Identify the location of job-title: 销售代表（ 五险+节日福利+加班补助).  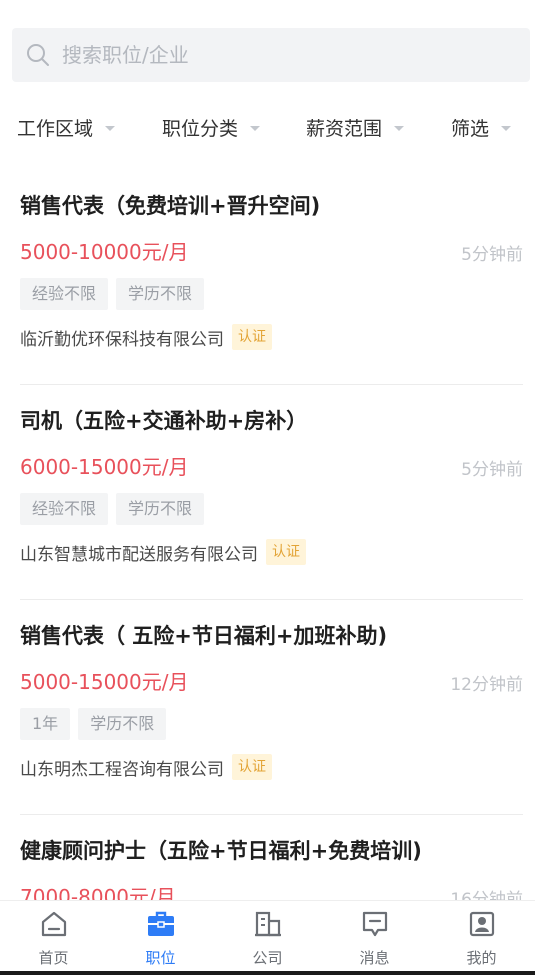
(204, 636).